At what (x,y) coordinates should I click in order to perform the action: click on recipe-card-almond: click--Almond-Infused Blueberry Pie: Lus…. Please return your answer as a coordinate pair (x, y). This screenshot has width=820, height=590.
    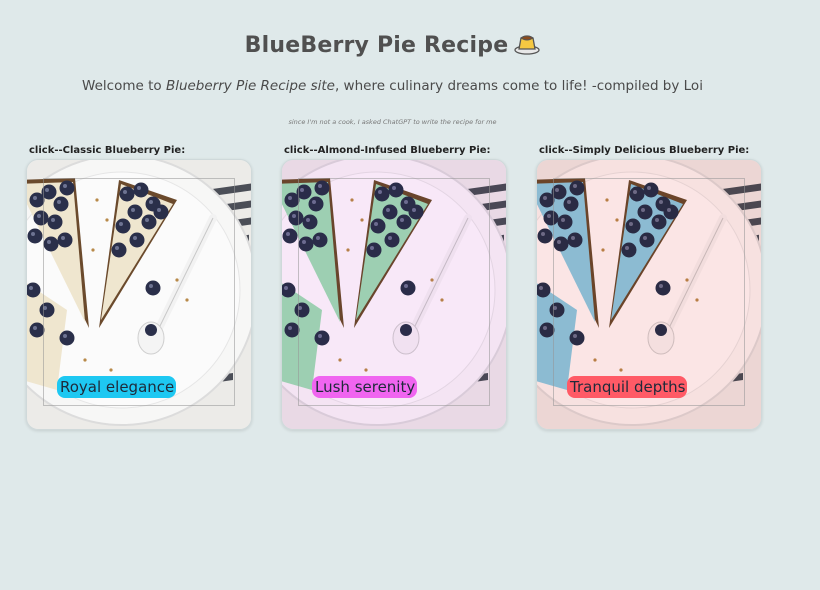
    Looking at the image, I should click on (394, 287).